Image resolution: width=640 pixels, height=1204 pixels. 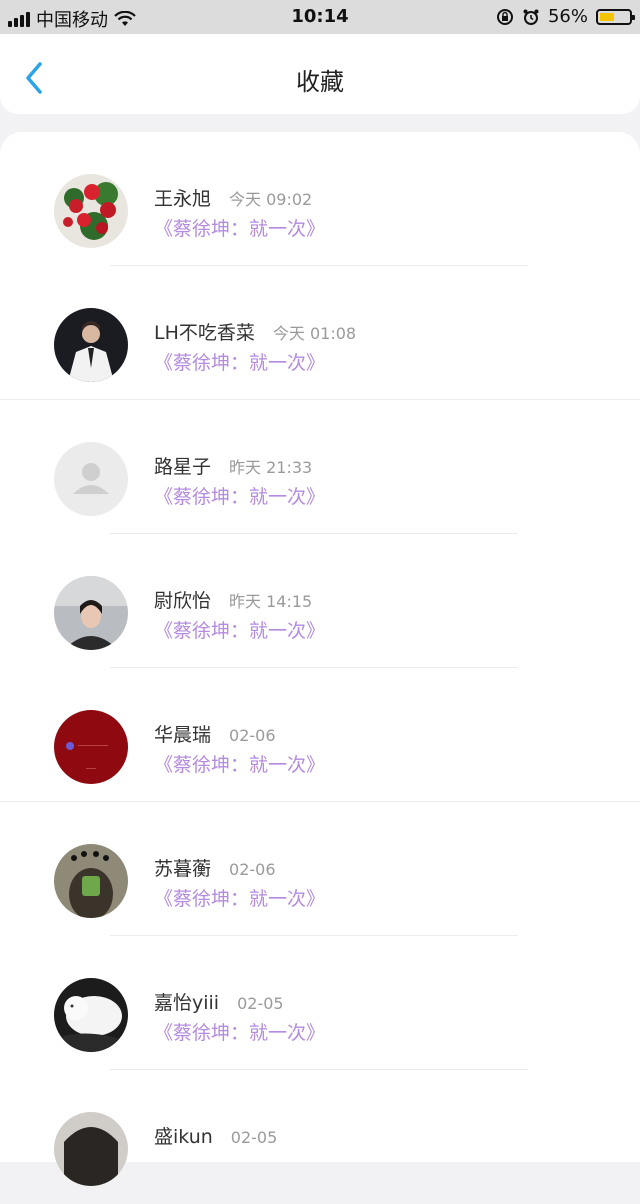 I want to click on page-title: 收藏, so click(x=320, y=82).